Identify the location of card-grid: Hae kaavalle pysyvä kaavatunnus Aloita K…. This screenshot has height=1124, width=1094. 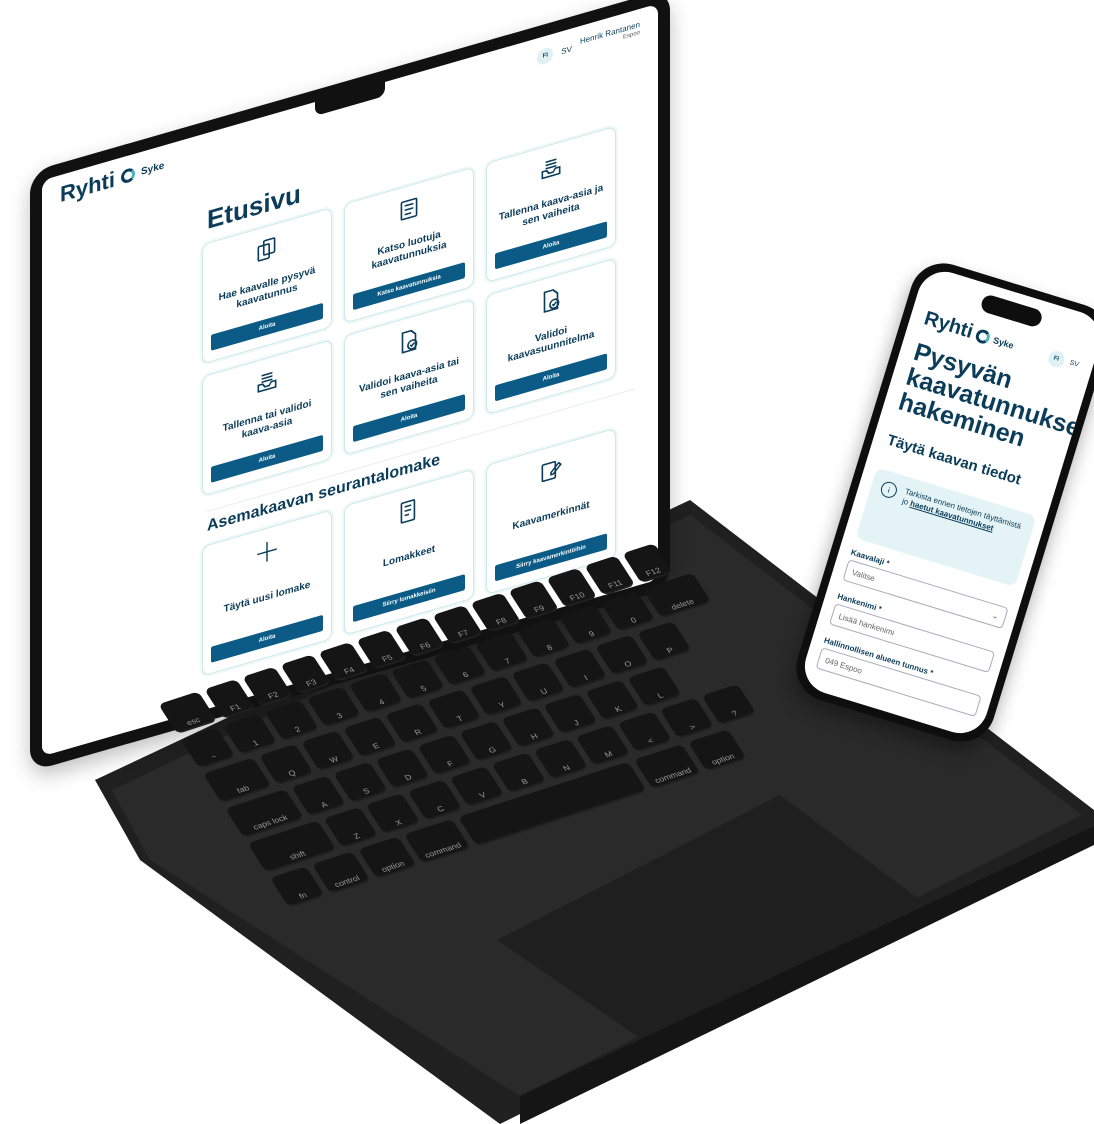
(412, 310).